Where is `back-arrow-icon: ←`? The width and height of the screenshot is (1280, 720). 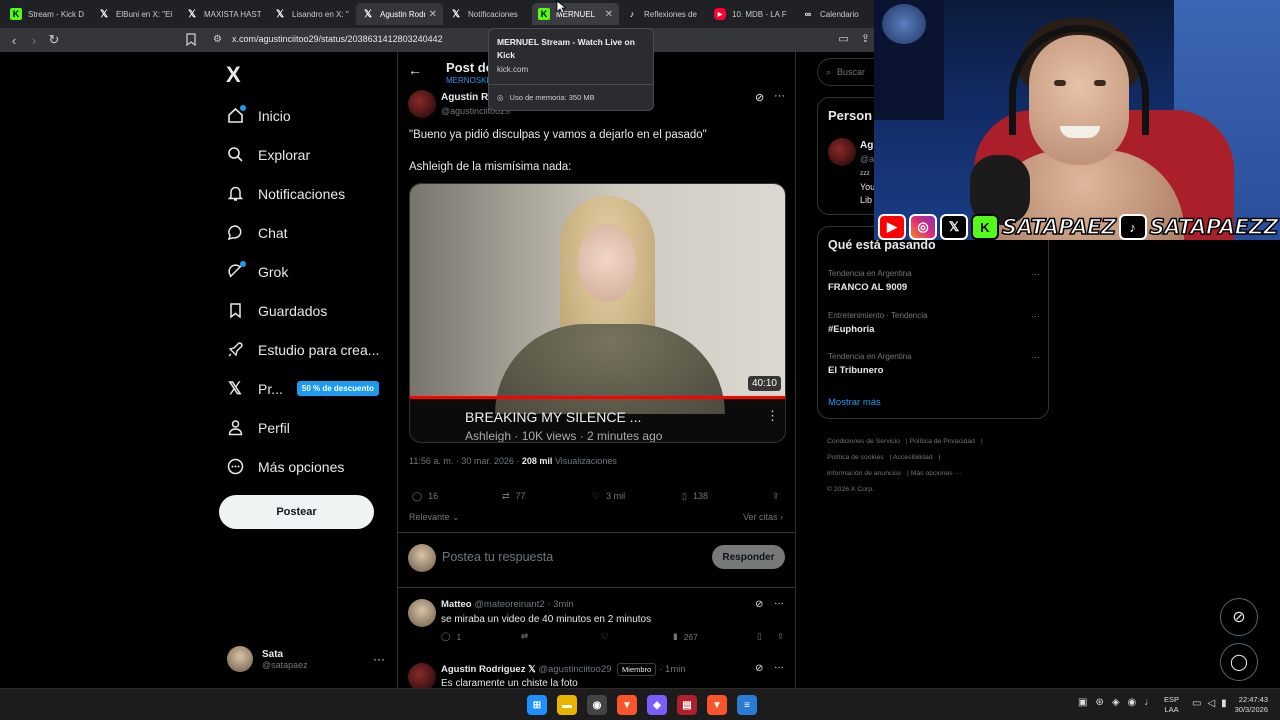 back-arrow-icon: ← is located at coordinates (415, 70).